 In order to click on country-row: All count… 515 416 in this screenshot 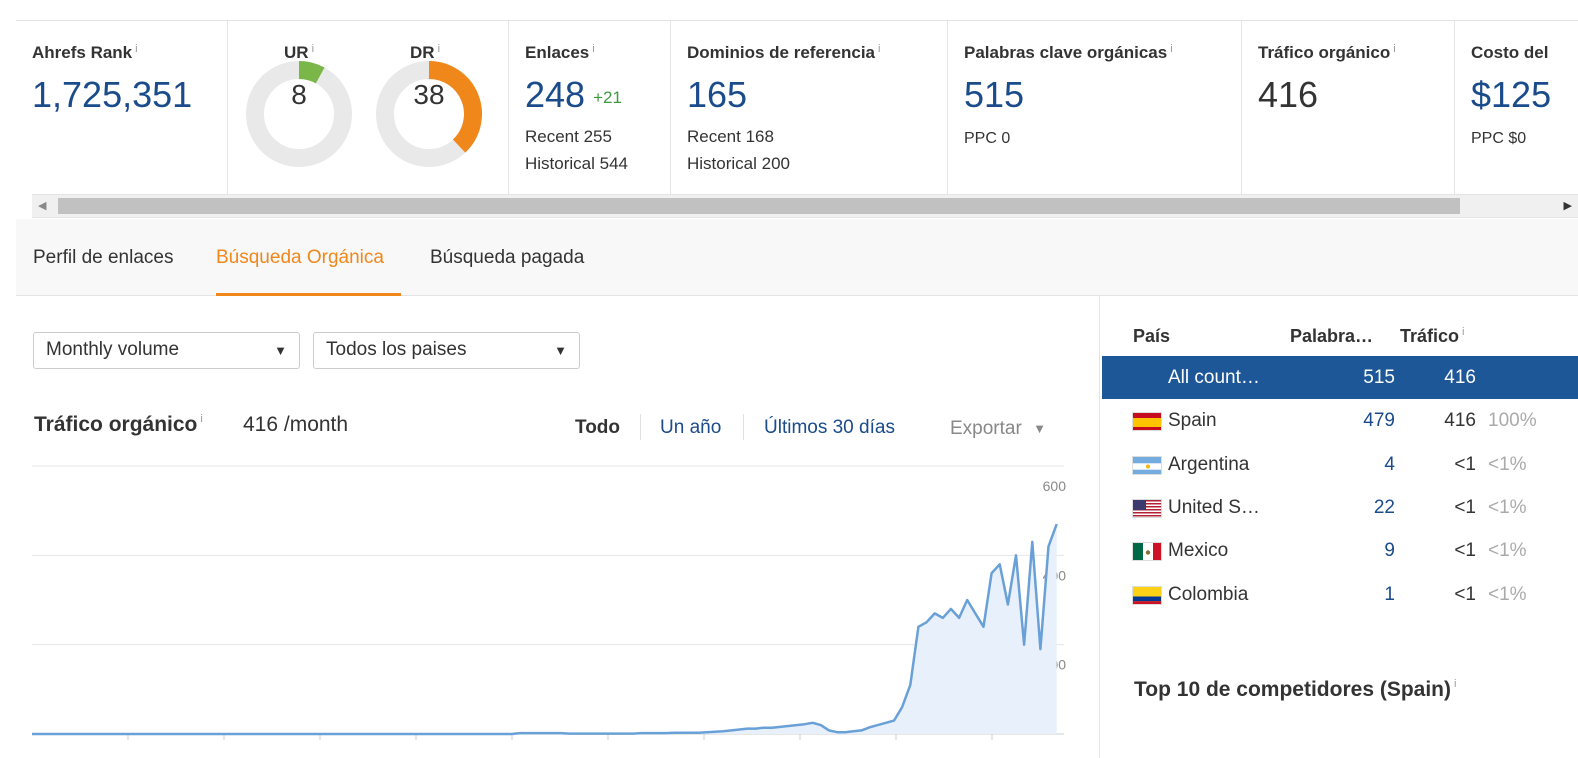, I will do `click(1340, 377)`.